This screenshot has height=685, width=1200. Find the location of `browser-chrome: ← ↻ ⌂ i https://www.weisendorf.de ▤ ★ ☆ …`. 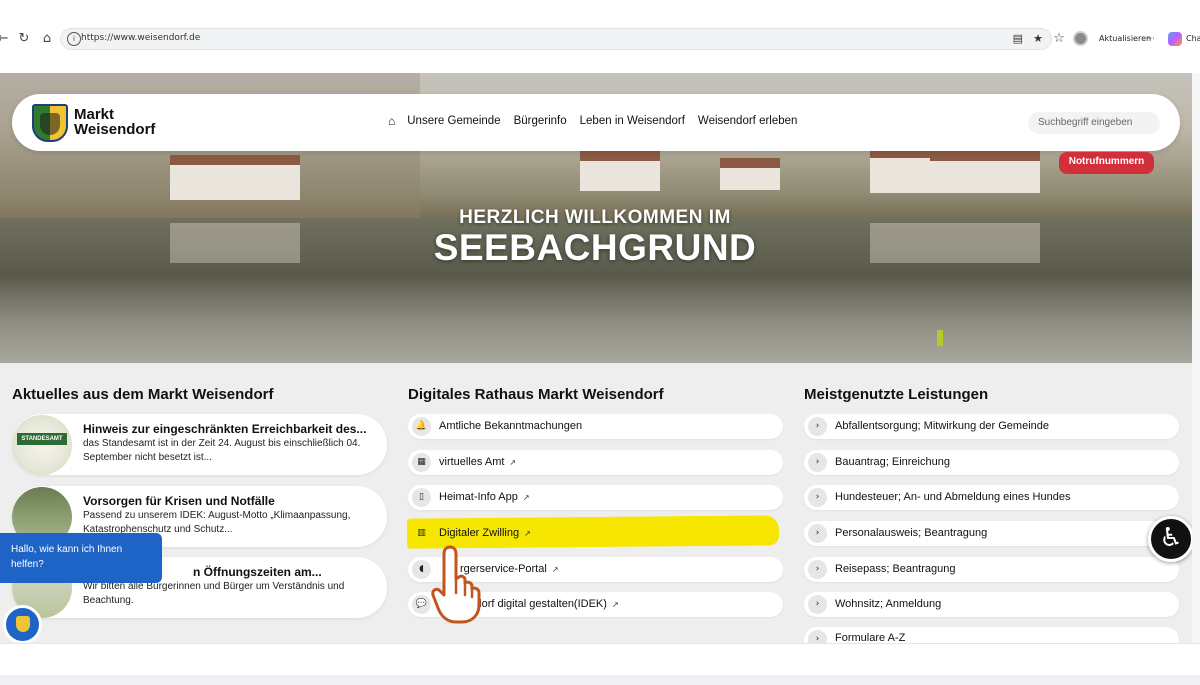

browser-chrome: ← ↻ ⌂ i https://www.weisendorf.de ▤ ★ ☆ … is located at coordinates (600, 36).